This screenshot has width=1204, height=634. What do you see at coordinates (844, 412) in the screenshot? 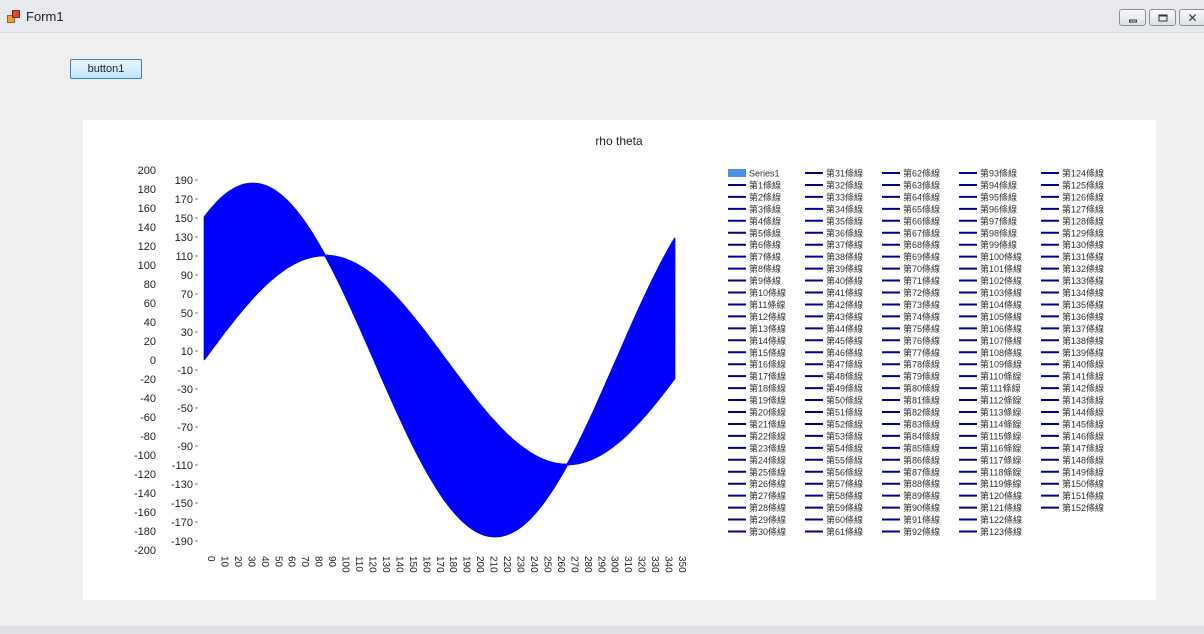
I see `legend-entry-label: 第51條線` at bounding box center [844, 412].